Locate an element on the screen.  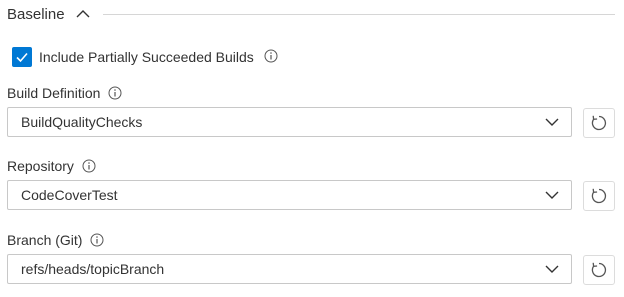
repository-dropdown: CodeCoverTest is located at coordinates (289, 195).